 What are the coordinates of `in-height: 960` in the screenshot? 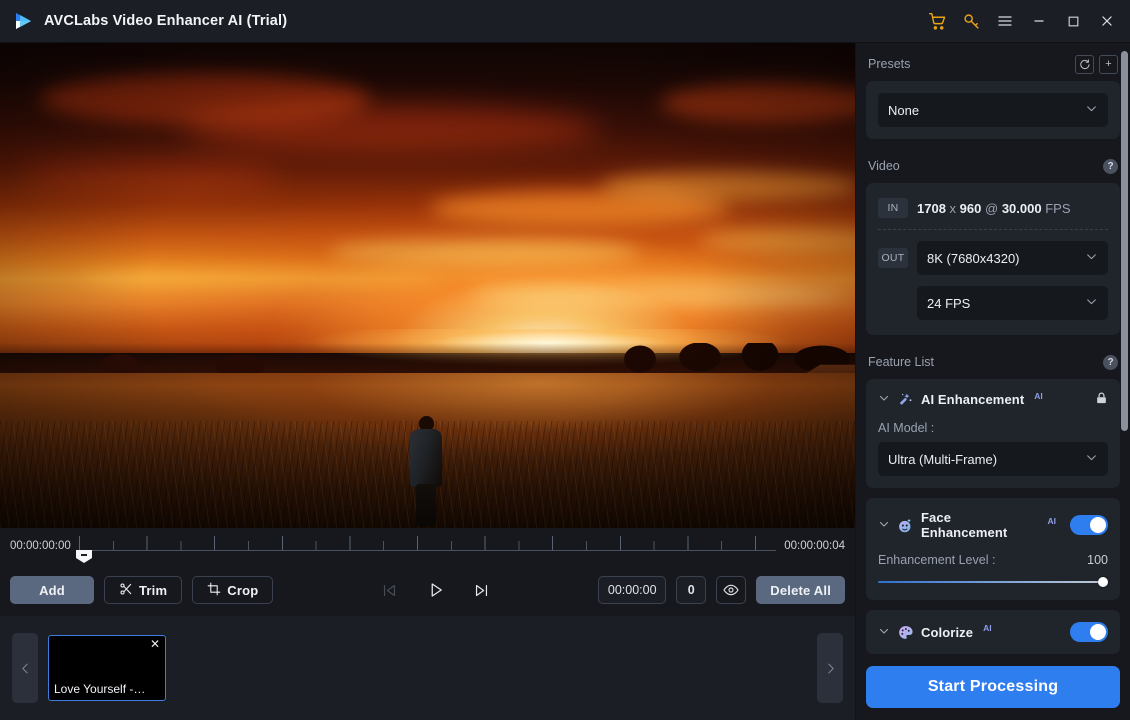 It's located at (970, 208).